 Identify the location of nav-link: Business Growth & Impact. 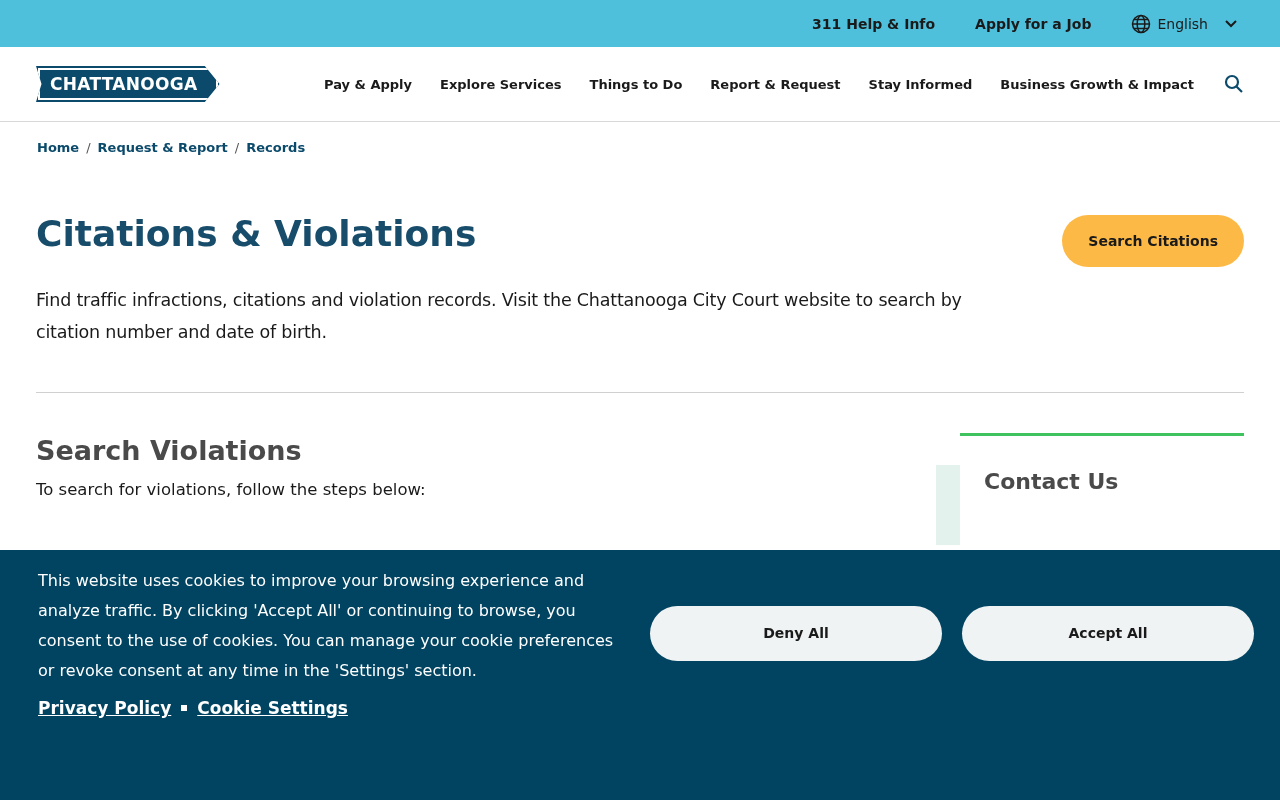
(1097, 84).